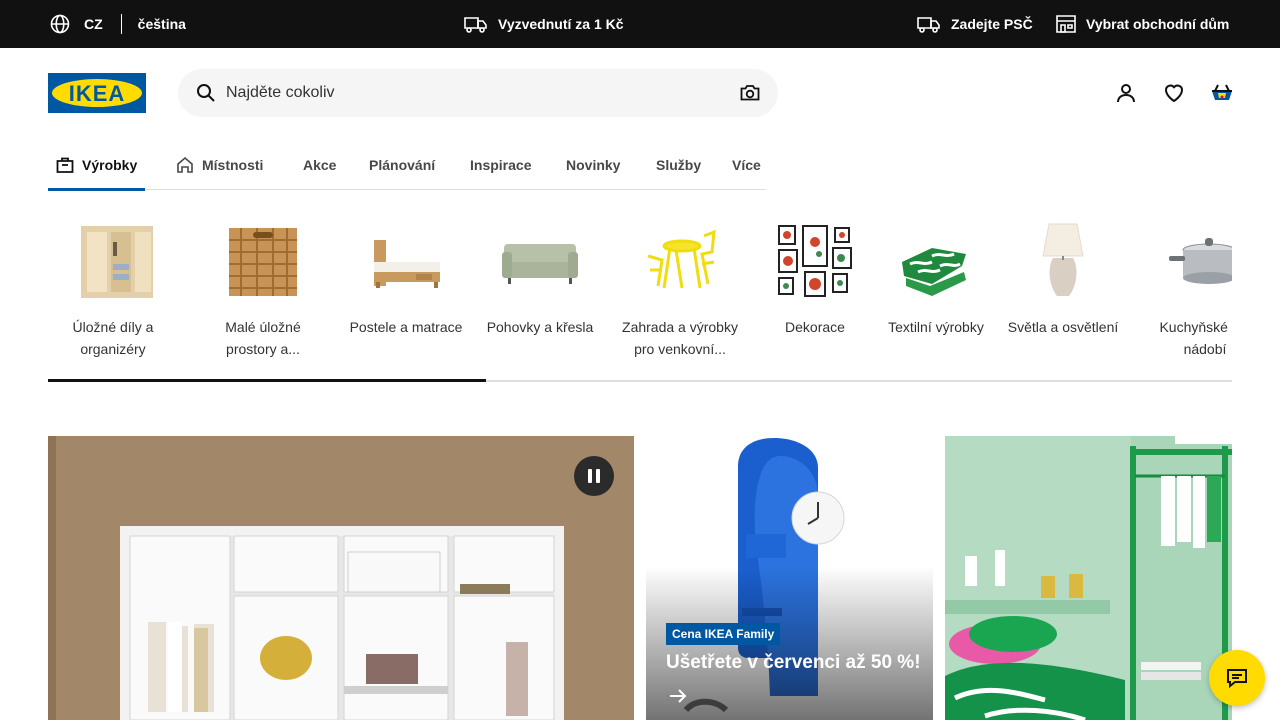  What do you see at coordinates (815, 262) in the screenshot?
I see `picture-frames-image` at bounding box center [815, 262].